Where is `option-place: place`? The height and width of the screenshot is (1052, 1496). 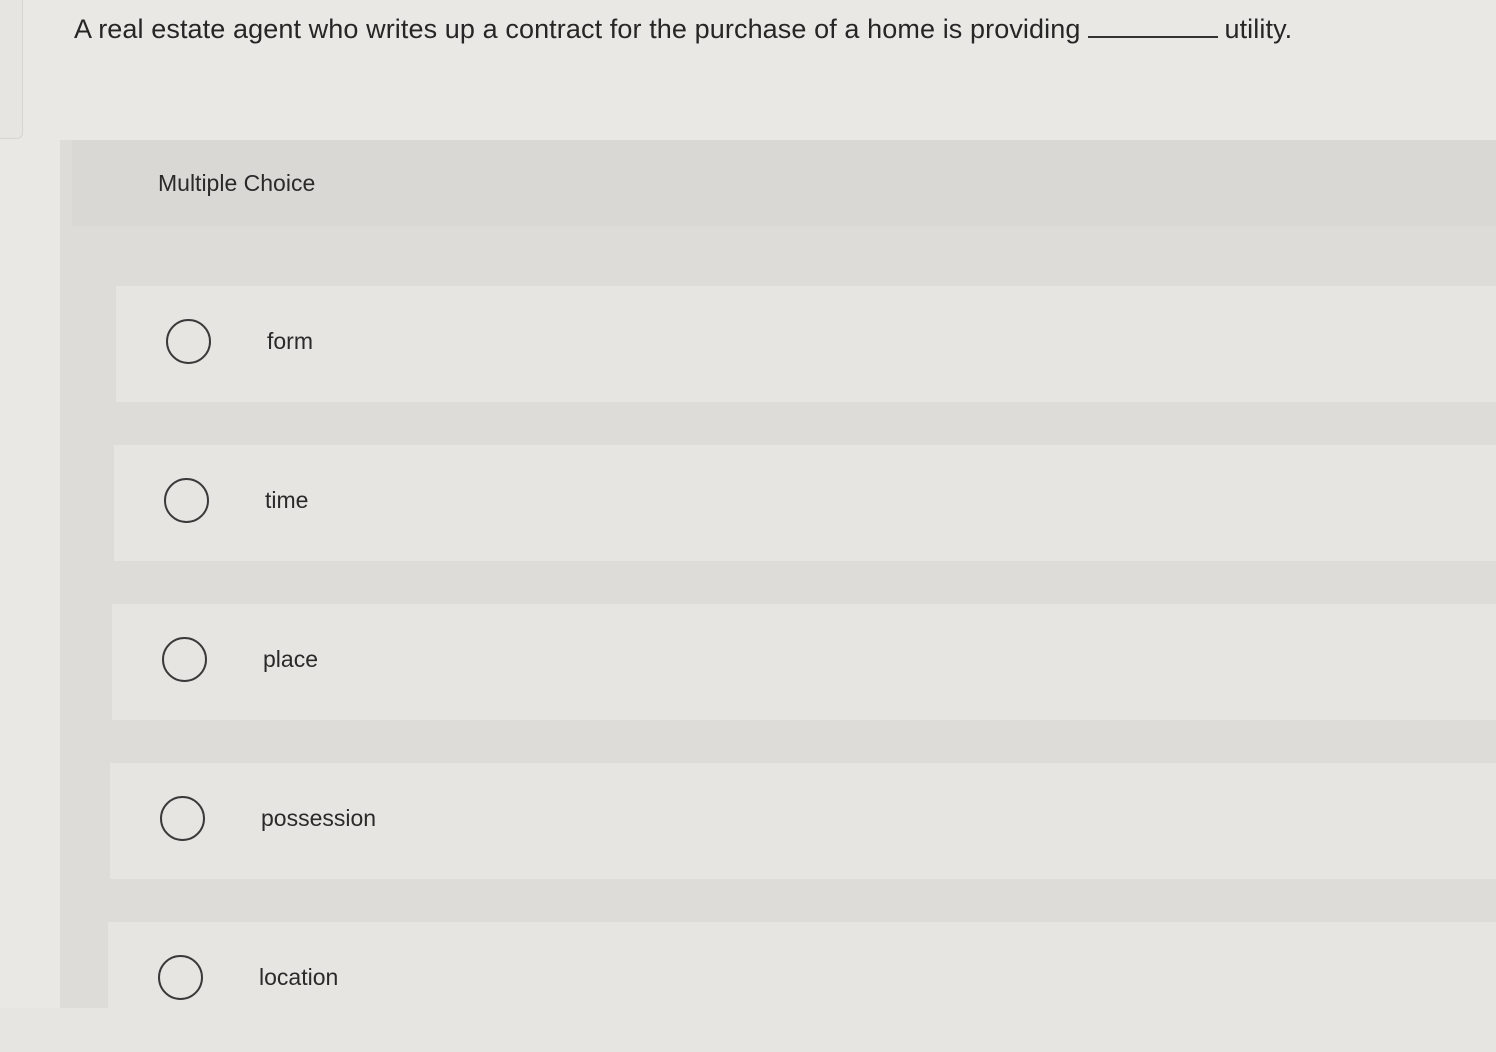 option-place: place is located at coordinates (804, 662).